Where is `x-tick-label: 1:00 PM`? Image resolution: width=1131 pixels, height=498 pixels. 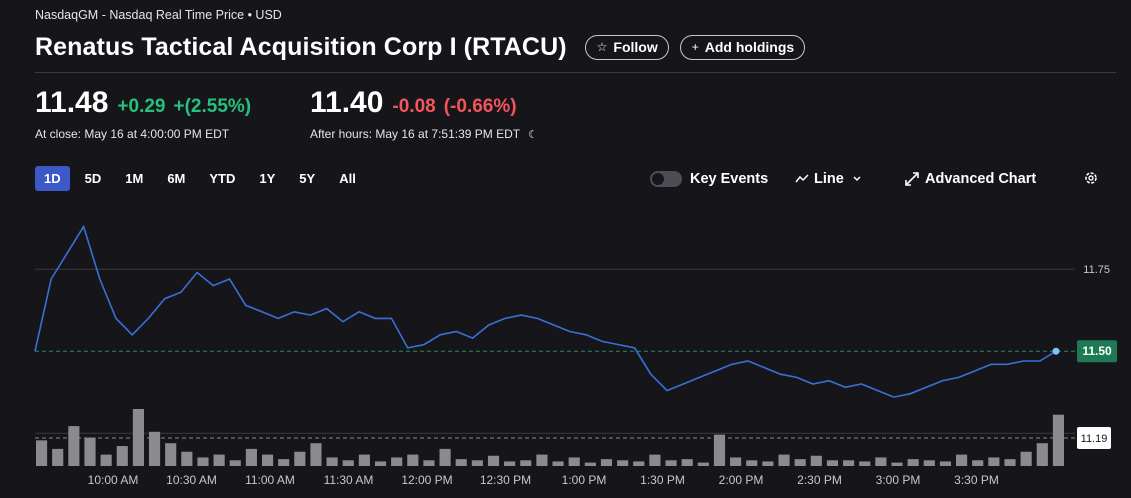
x-tick-label: 1:00 PM is located at coordinates (584, 480).